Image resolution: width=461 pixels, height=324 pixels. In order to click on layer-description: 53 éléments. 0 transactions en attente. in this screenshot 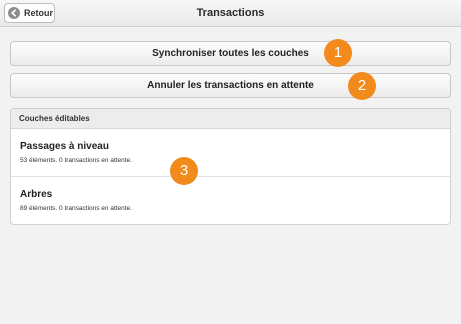, I will do `click(76, 160)`.